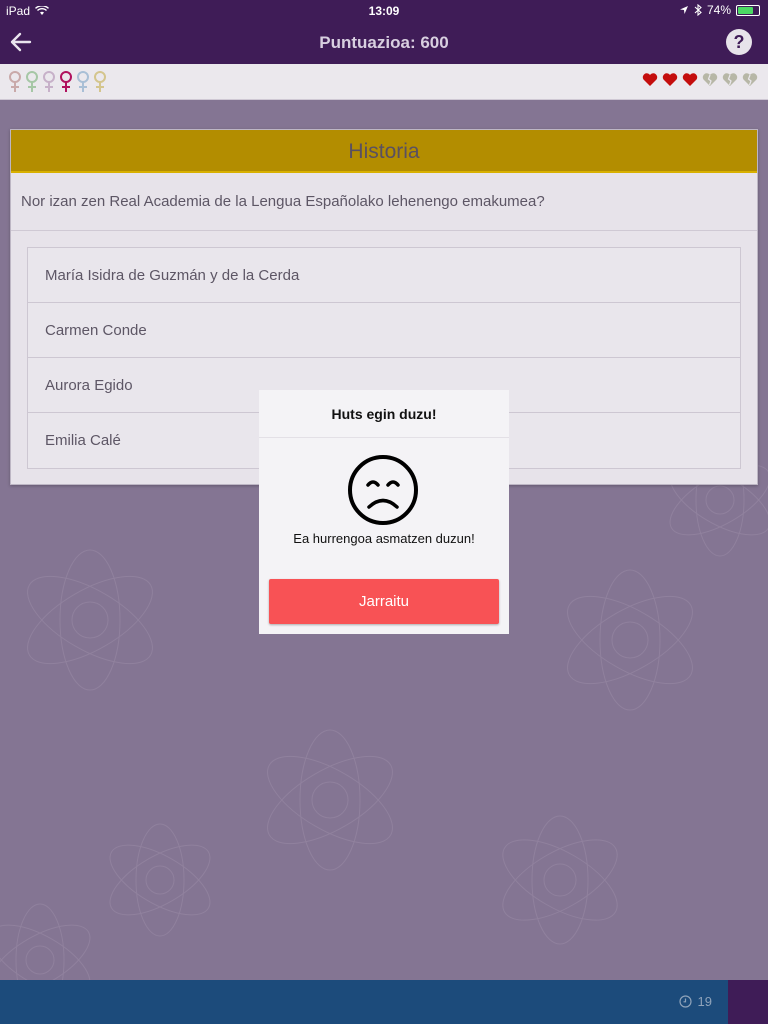  Describe the element at coordinates (384, 42) in the screenshot. I see `score-title: Puntuazioa: 600` at that location.